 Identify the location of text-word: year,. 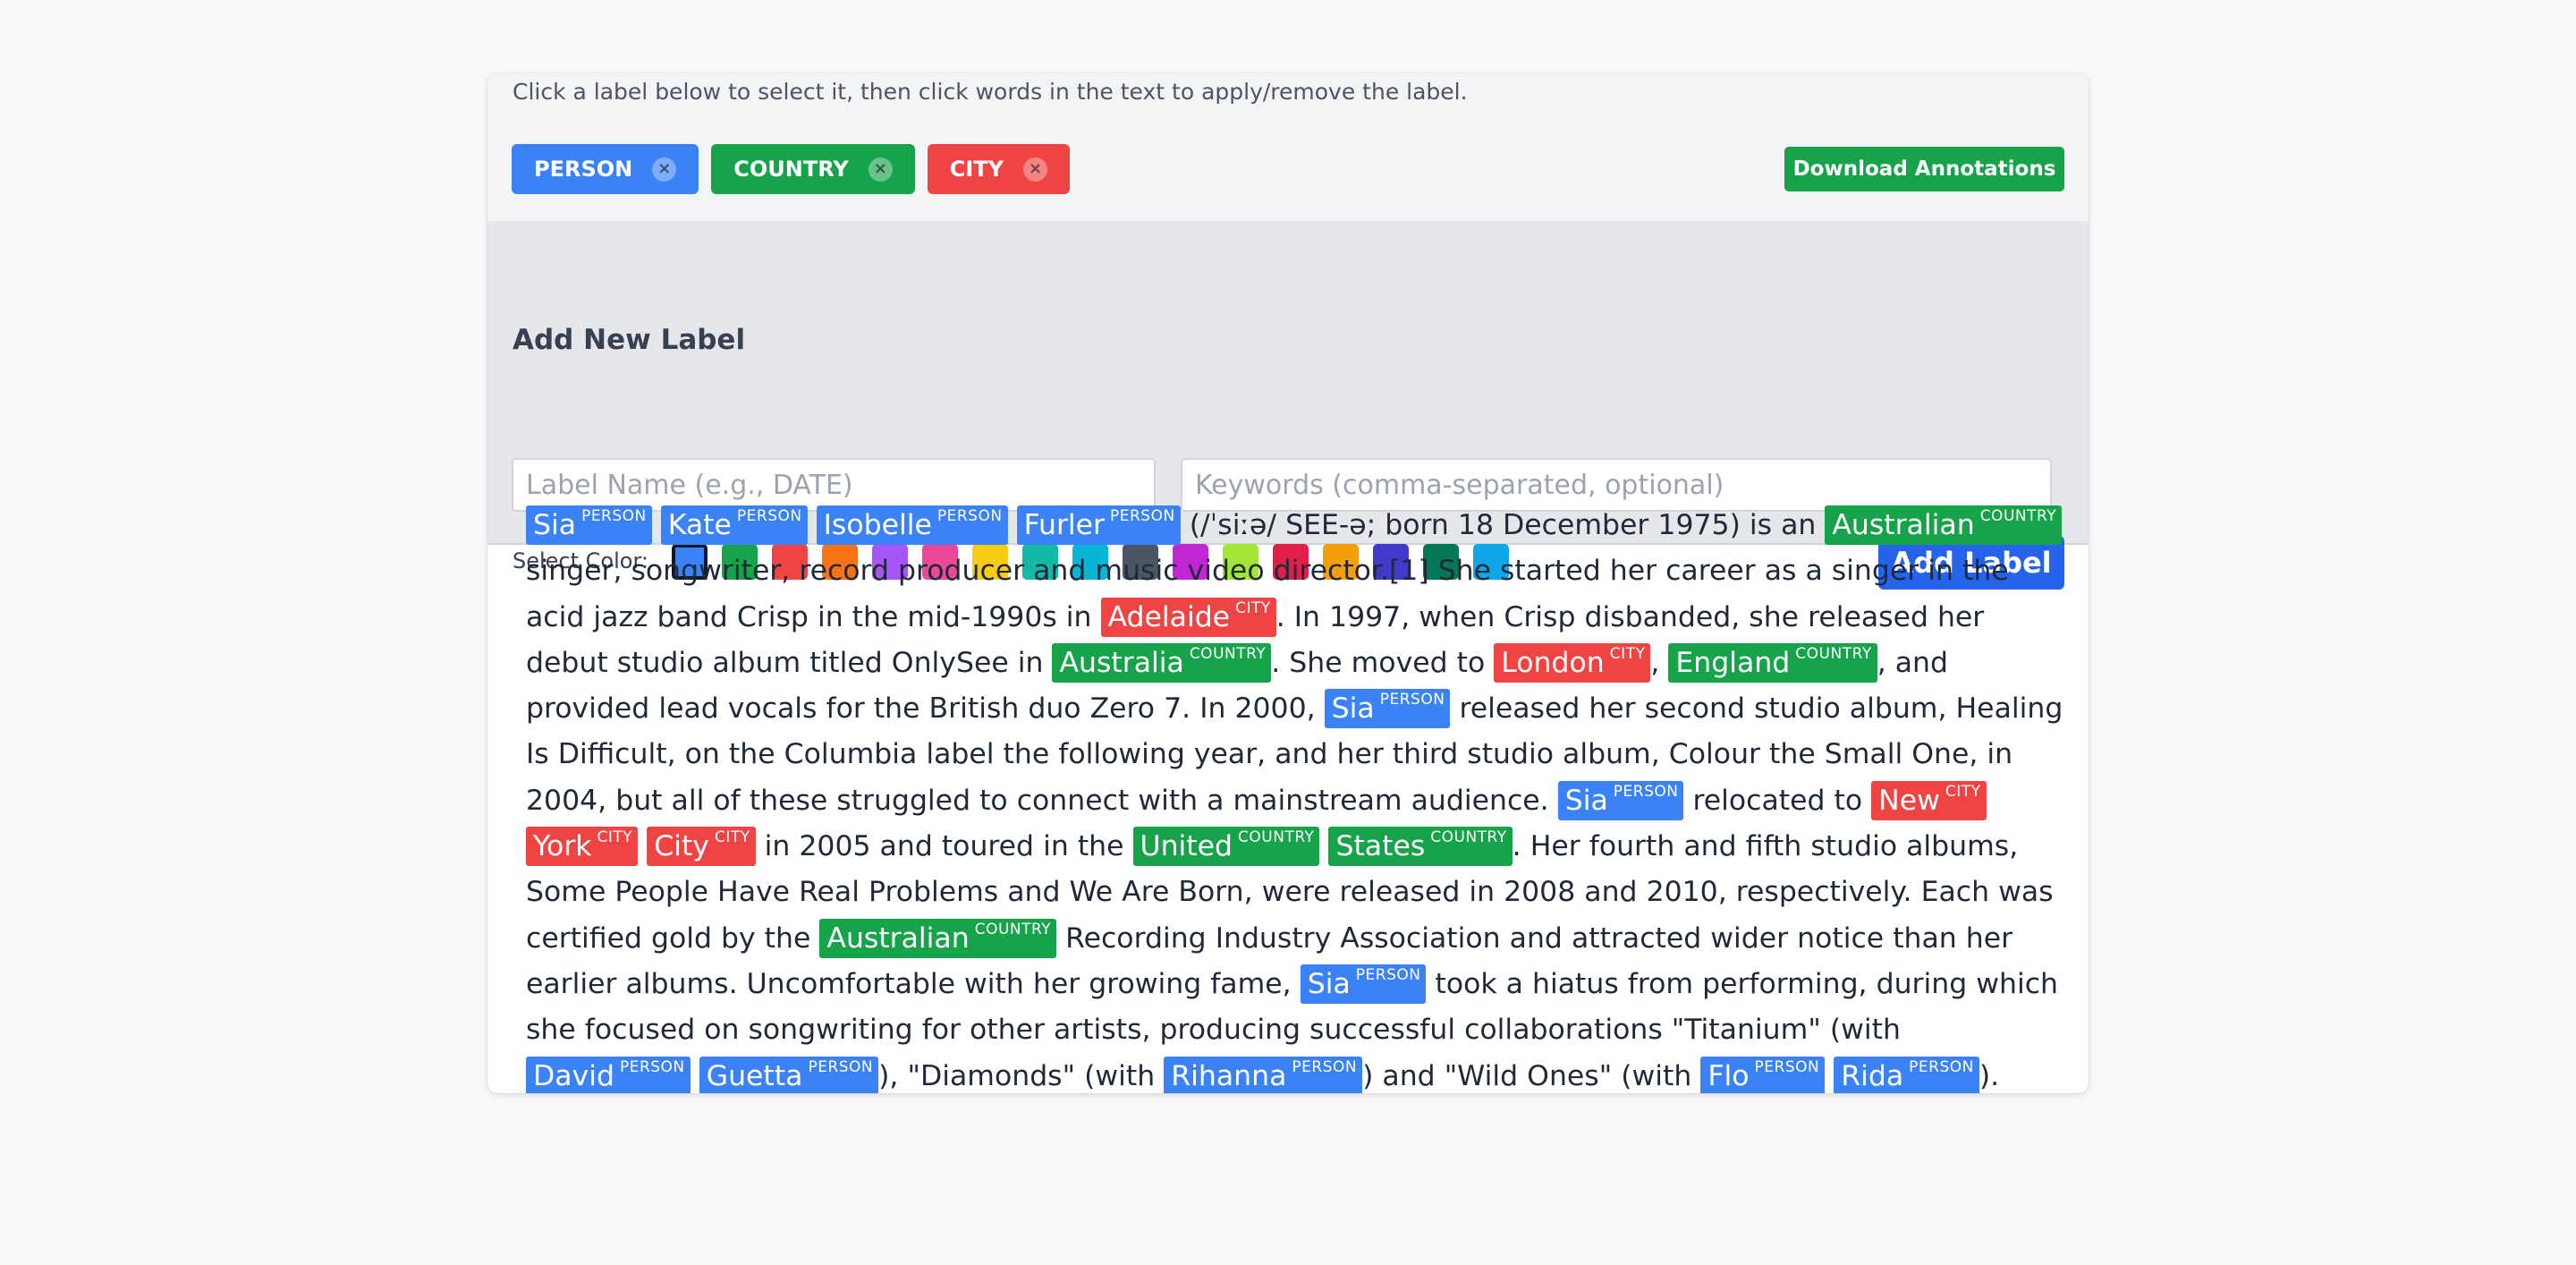
(1230, 754).